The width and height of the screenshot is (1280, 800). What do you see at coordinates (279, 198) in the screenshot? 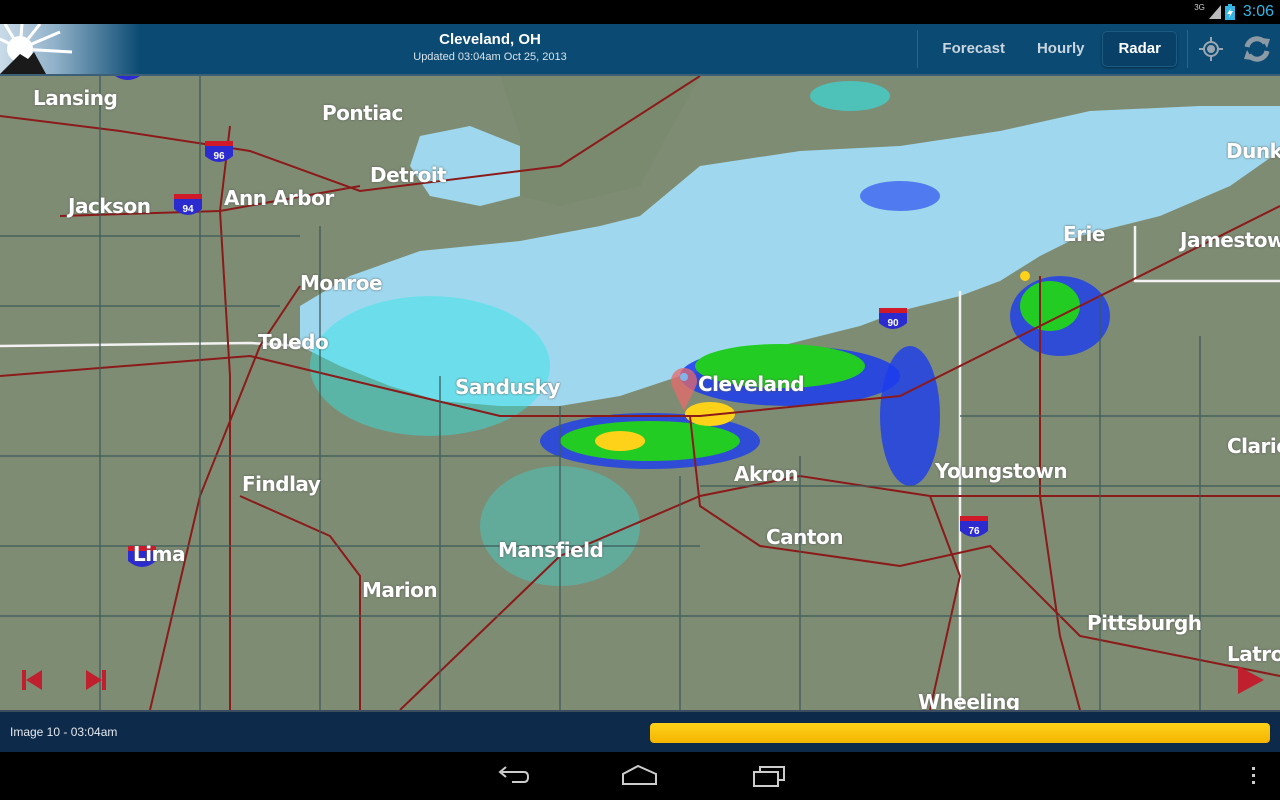
I see `city-label: Ann Arbor` at bounding box center [279, 198].